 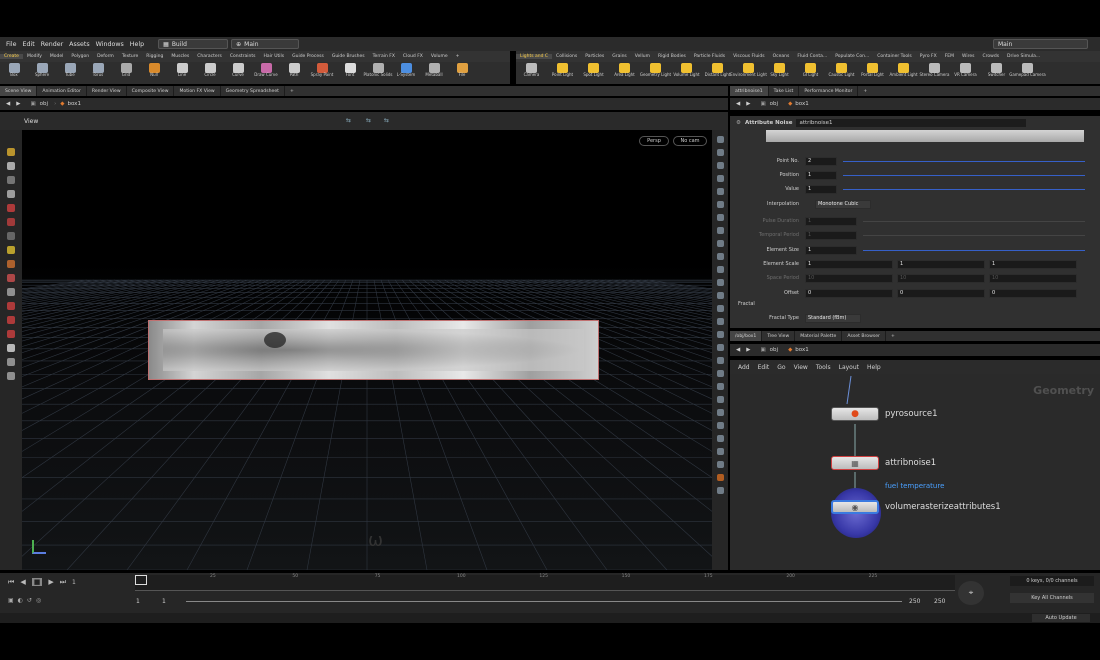 What do you see at coordinates (11, 582) in the screenshot?
I see `jump-start-icon: ⏮` at bounding box center [11, 582].